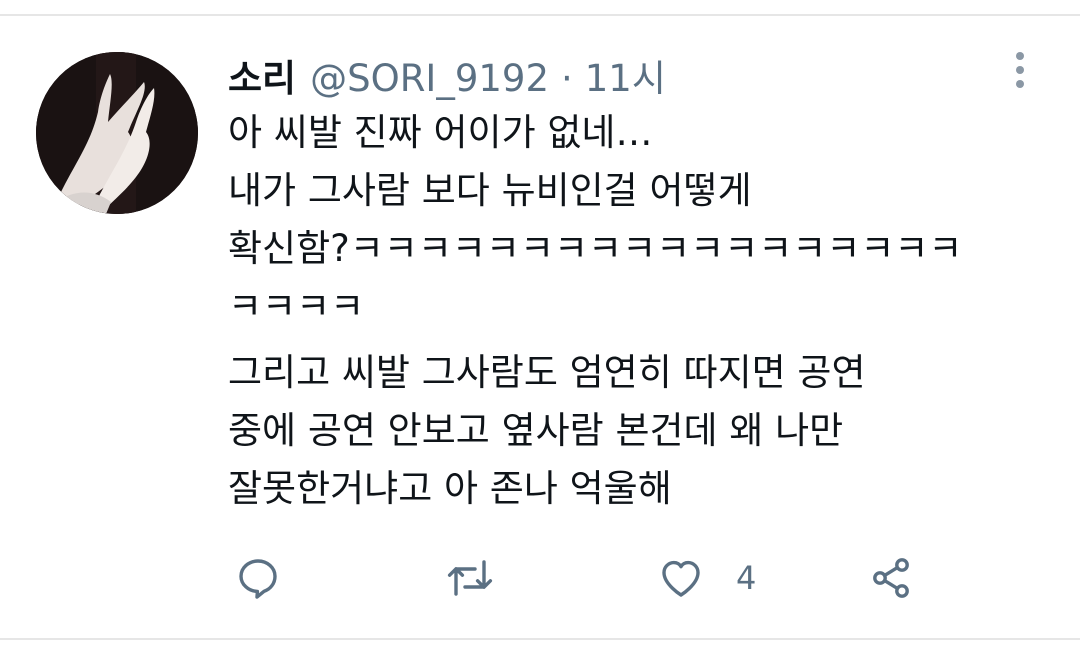  What do you see at coordinates (536, 430) in the screenshot?
I see `tweet-line: 중에 공연 안보고 옆사람 본건데 왜 나만` at bounding box center [536, 430].